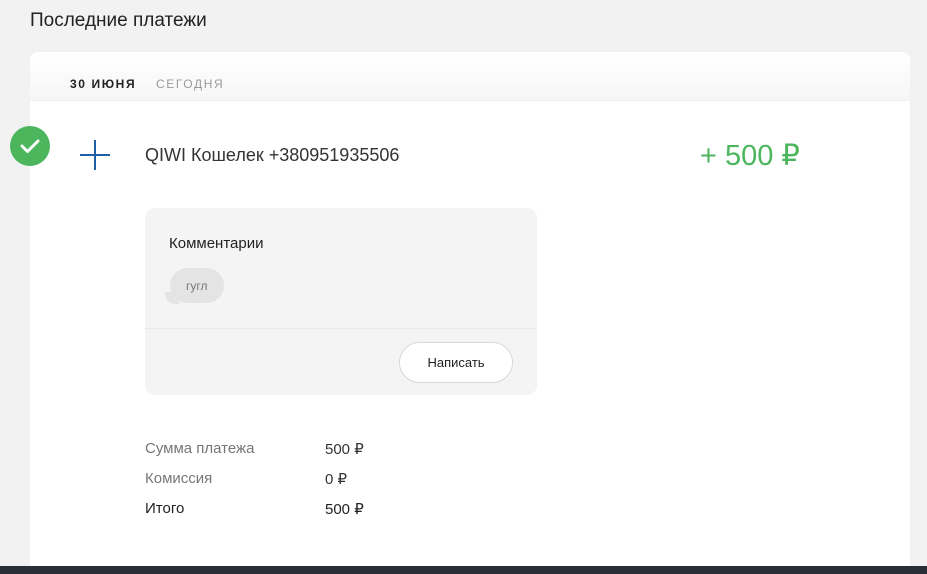 The image size is (927, 574). Describe the element at coordinates (341, 328) in the screenshot. I see `comments-divider` at that location.